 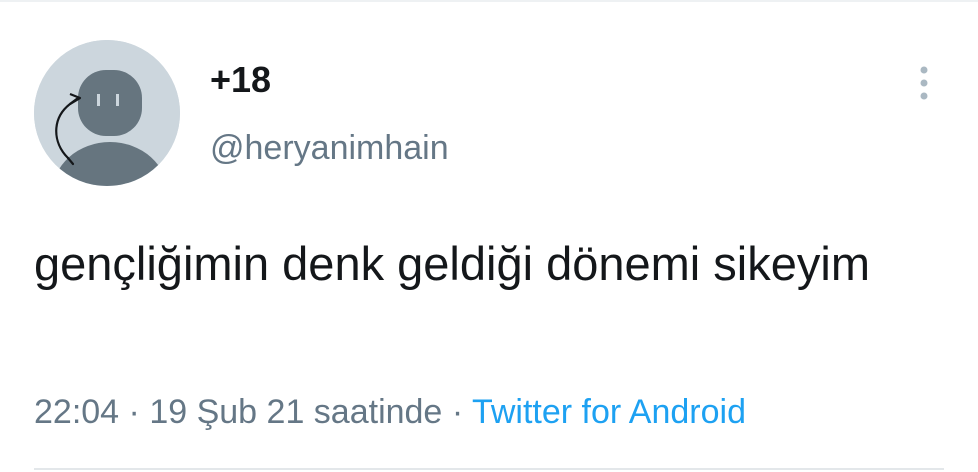 I want to click on bottom-divider, so click(x=489, y=469).